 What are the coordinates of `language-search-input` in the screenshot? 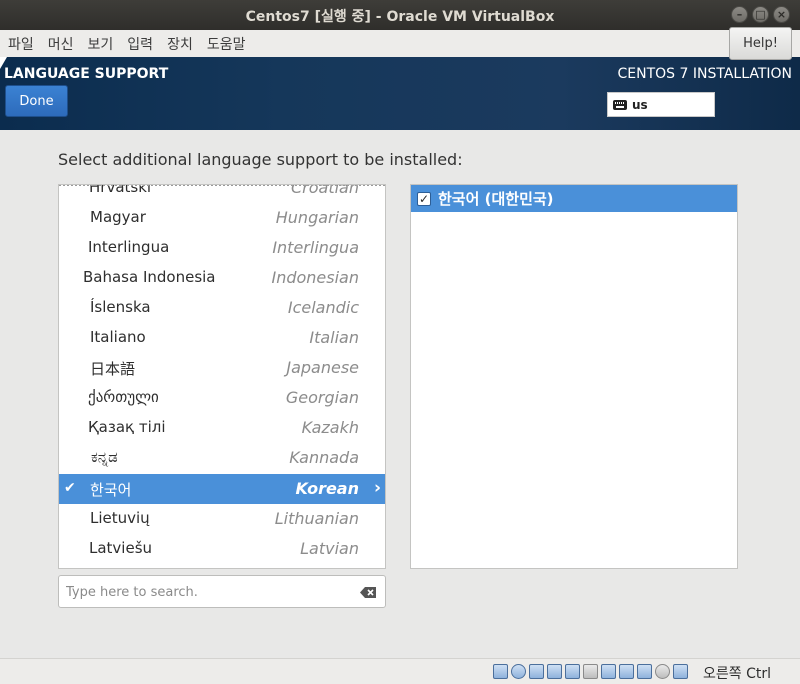 It's located at (206, 592).